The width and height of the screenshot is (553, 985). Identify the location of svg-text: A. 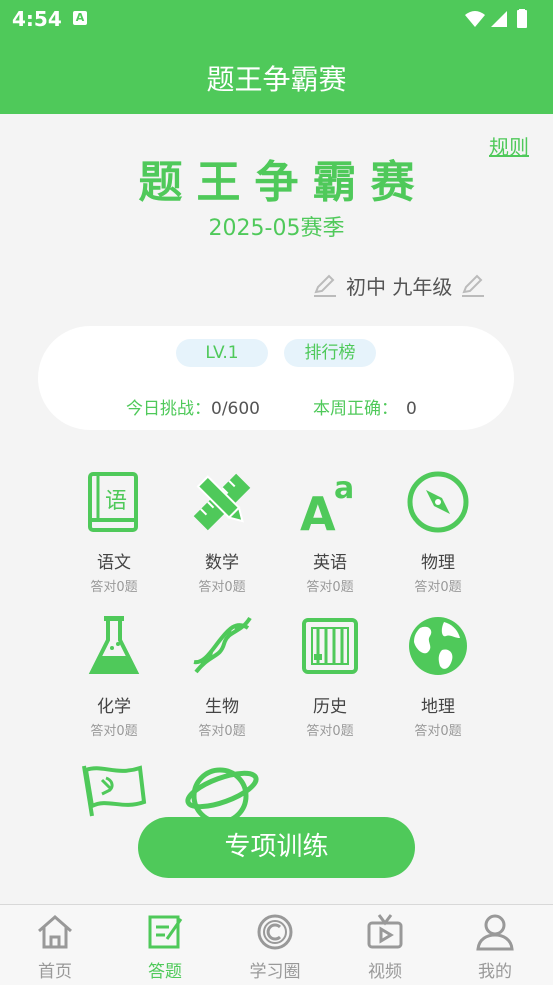
(318, 510).